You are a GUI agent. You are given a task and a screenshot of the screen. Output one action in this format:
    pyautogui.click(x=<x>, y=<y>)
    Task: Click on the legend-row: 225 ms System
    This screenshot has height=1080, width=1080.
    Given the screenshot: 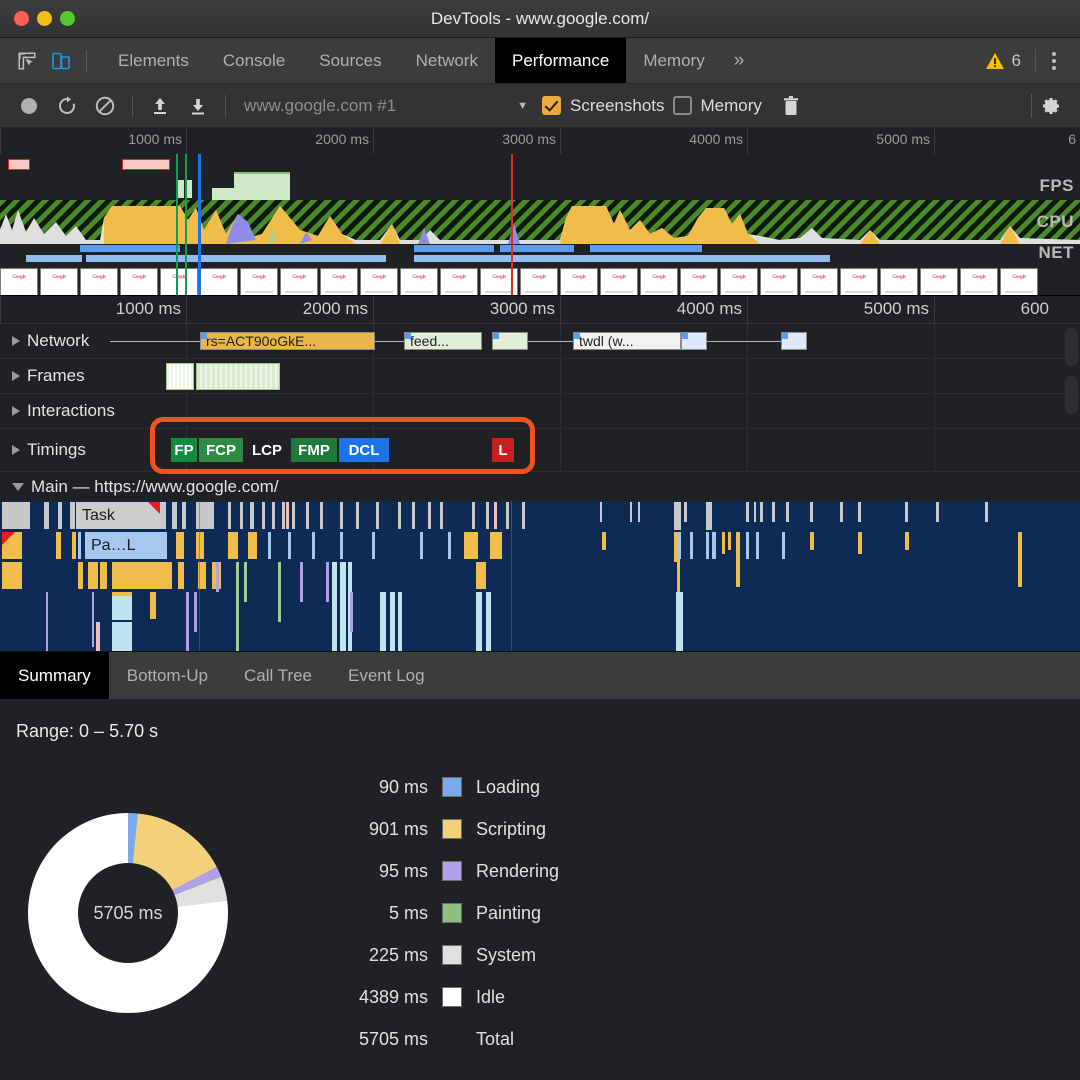 What is the action you would take?
    pyautogui.click(x=434, y=955)
    